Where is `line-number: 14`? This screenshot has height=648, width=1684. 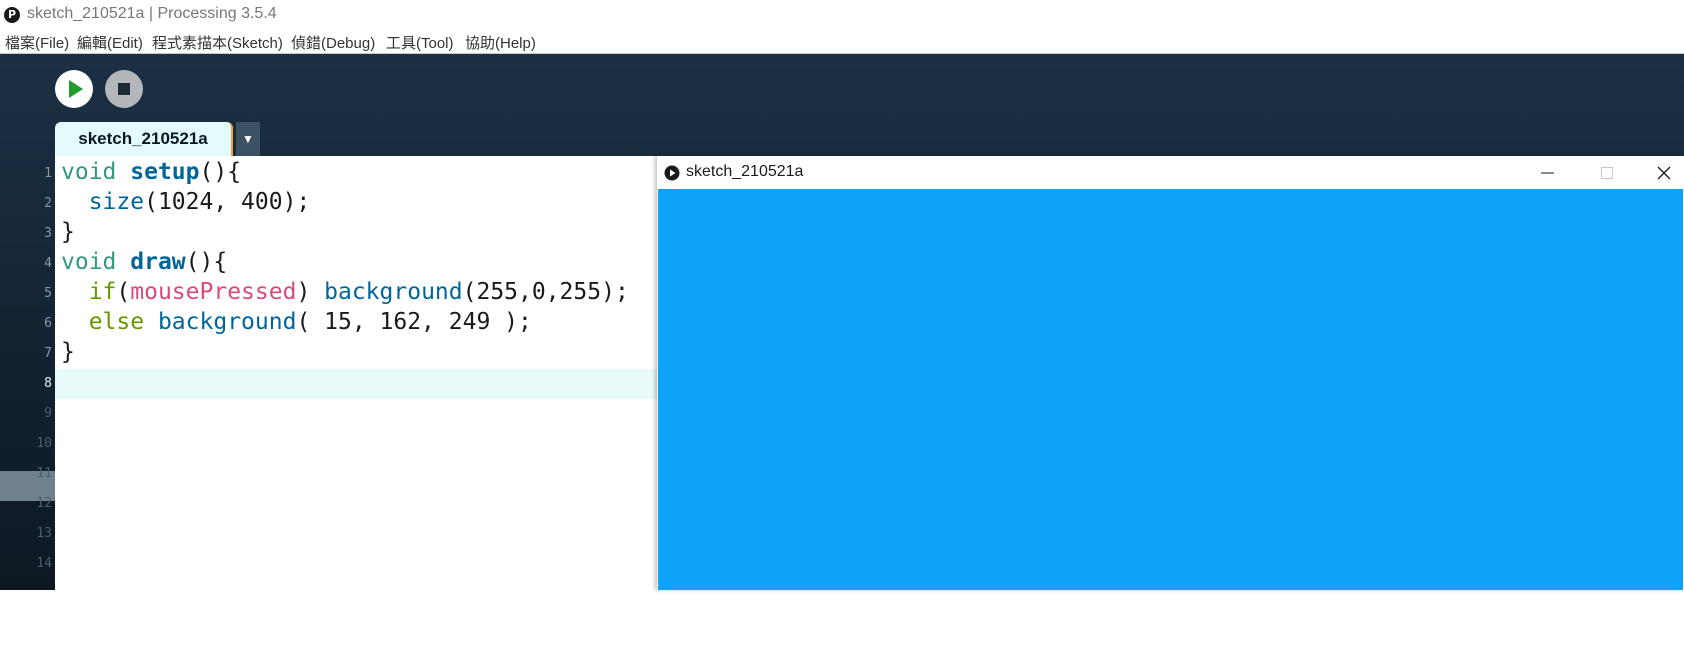
line-number: 14 is located at coordinates (44, 563).